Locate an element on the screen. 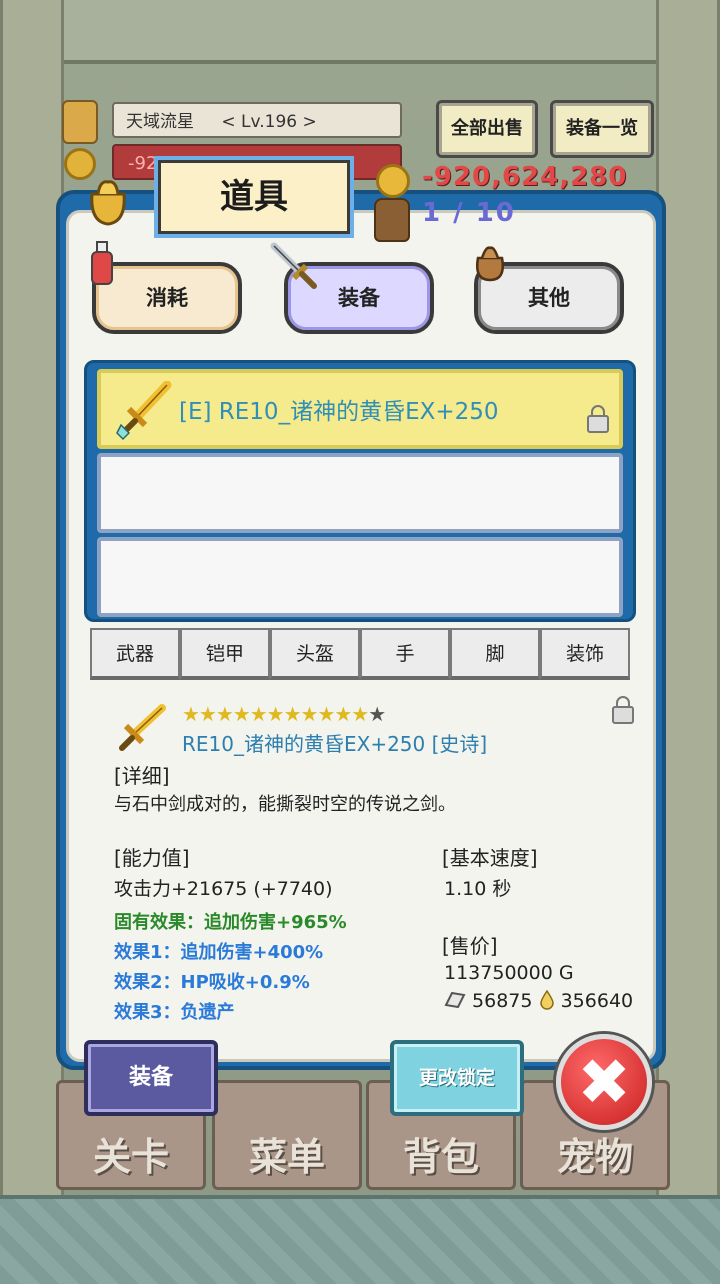  golden-sword-icon is located at coordinates (144, 411).